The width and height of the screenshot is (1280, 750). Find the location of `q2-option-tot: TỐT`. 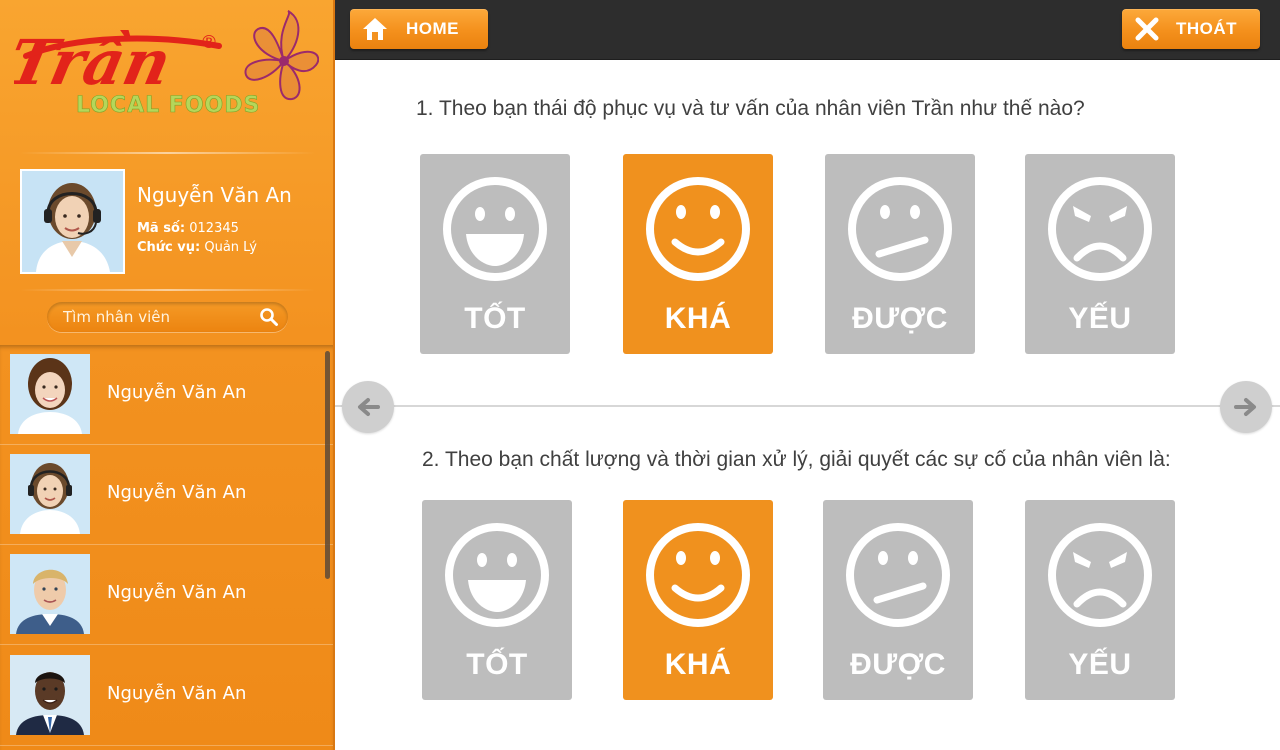

q2-option-tot: TỐT is located at coordinates (497, 600).